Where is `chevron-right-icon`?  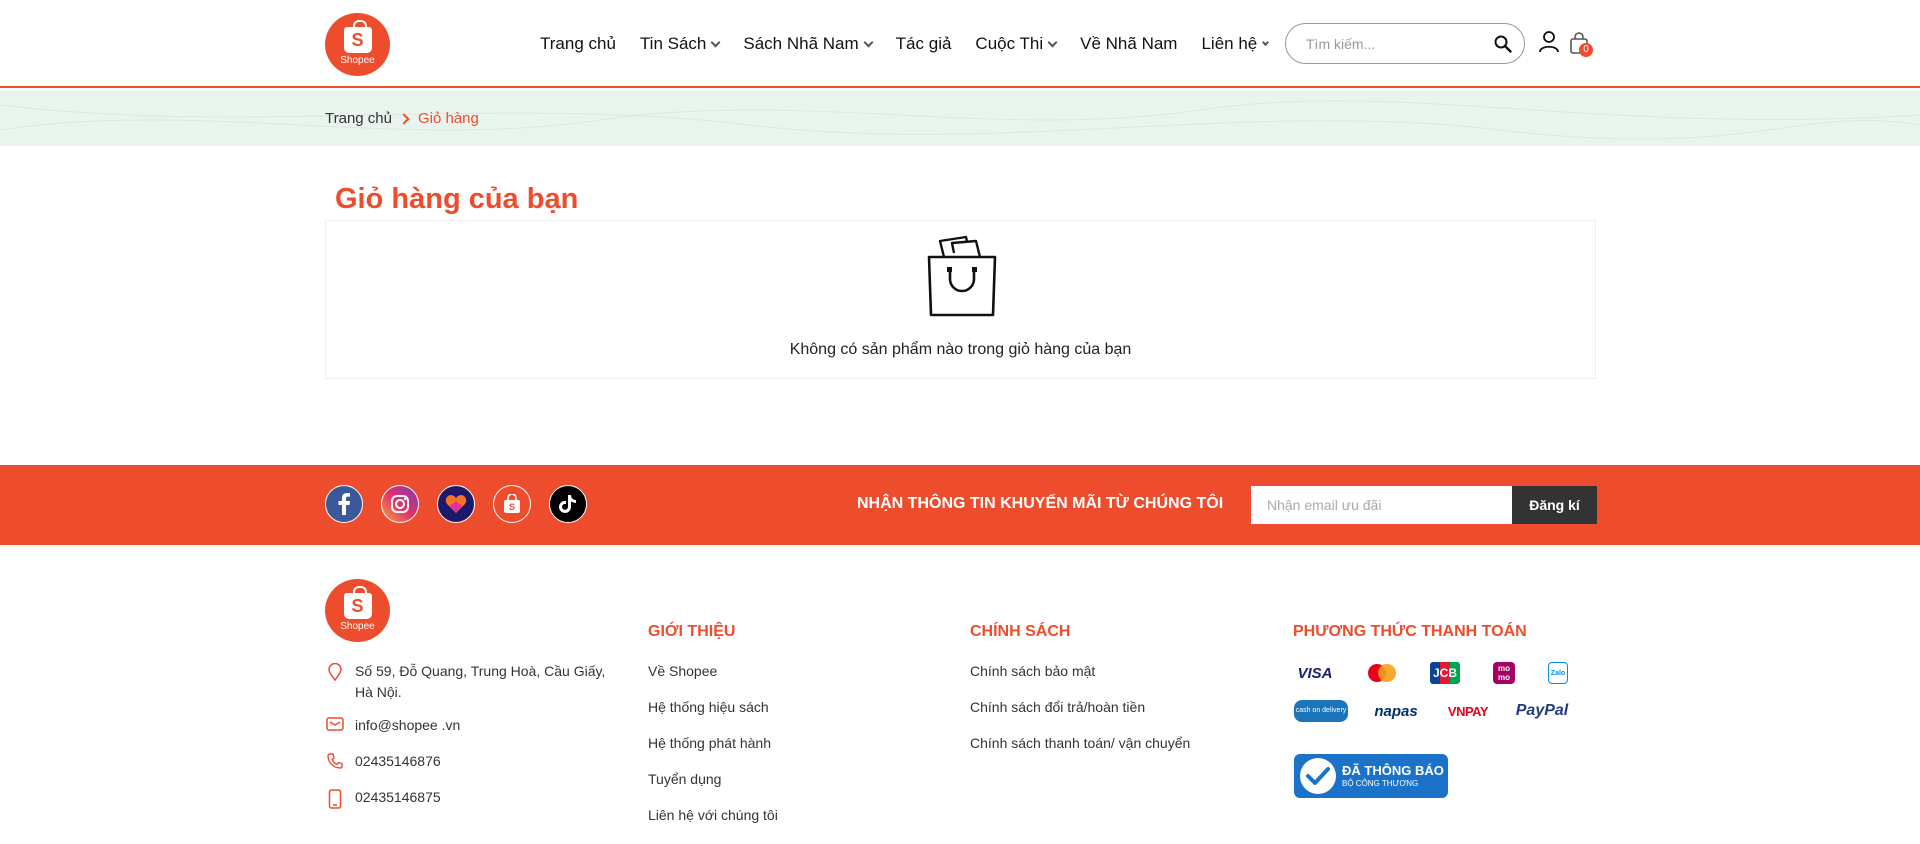
chevron-right-icon is located at coordinates (404, 118).